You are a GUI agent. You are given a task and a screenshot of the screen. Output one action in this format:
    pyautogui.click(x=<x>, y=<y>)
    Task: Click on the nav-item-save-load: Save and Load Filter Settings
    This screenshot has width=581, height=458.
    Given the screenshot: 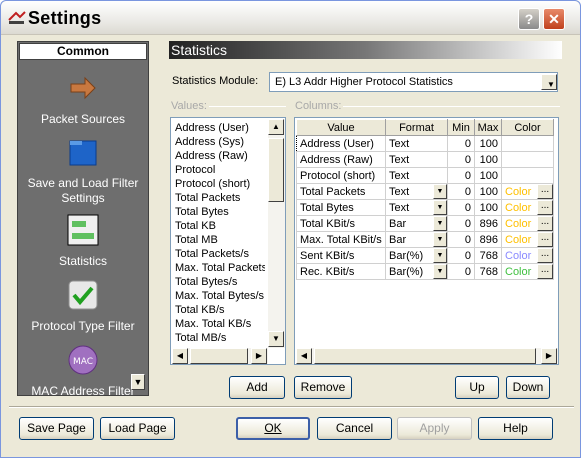 What is the action you would take?
    pyautogui.click(x=83, y=171)
    